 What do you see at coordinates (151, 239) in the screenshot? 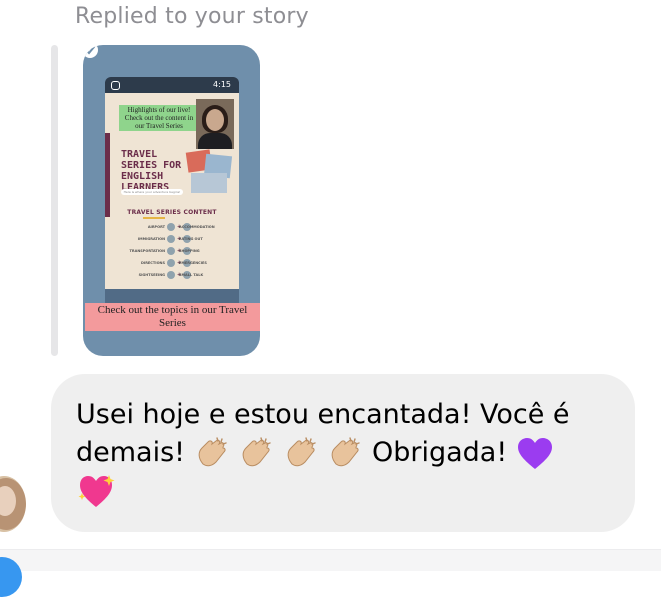
I see `topic-left: IMMIGRATION` at bounding box center [151, 239].